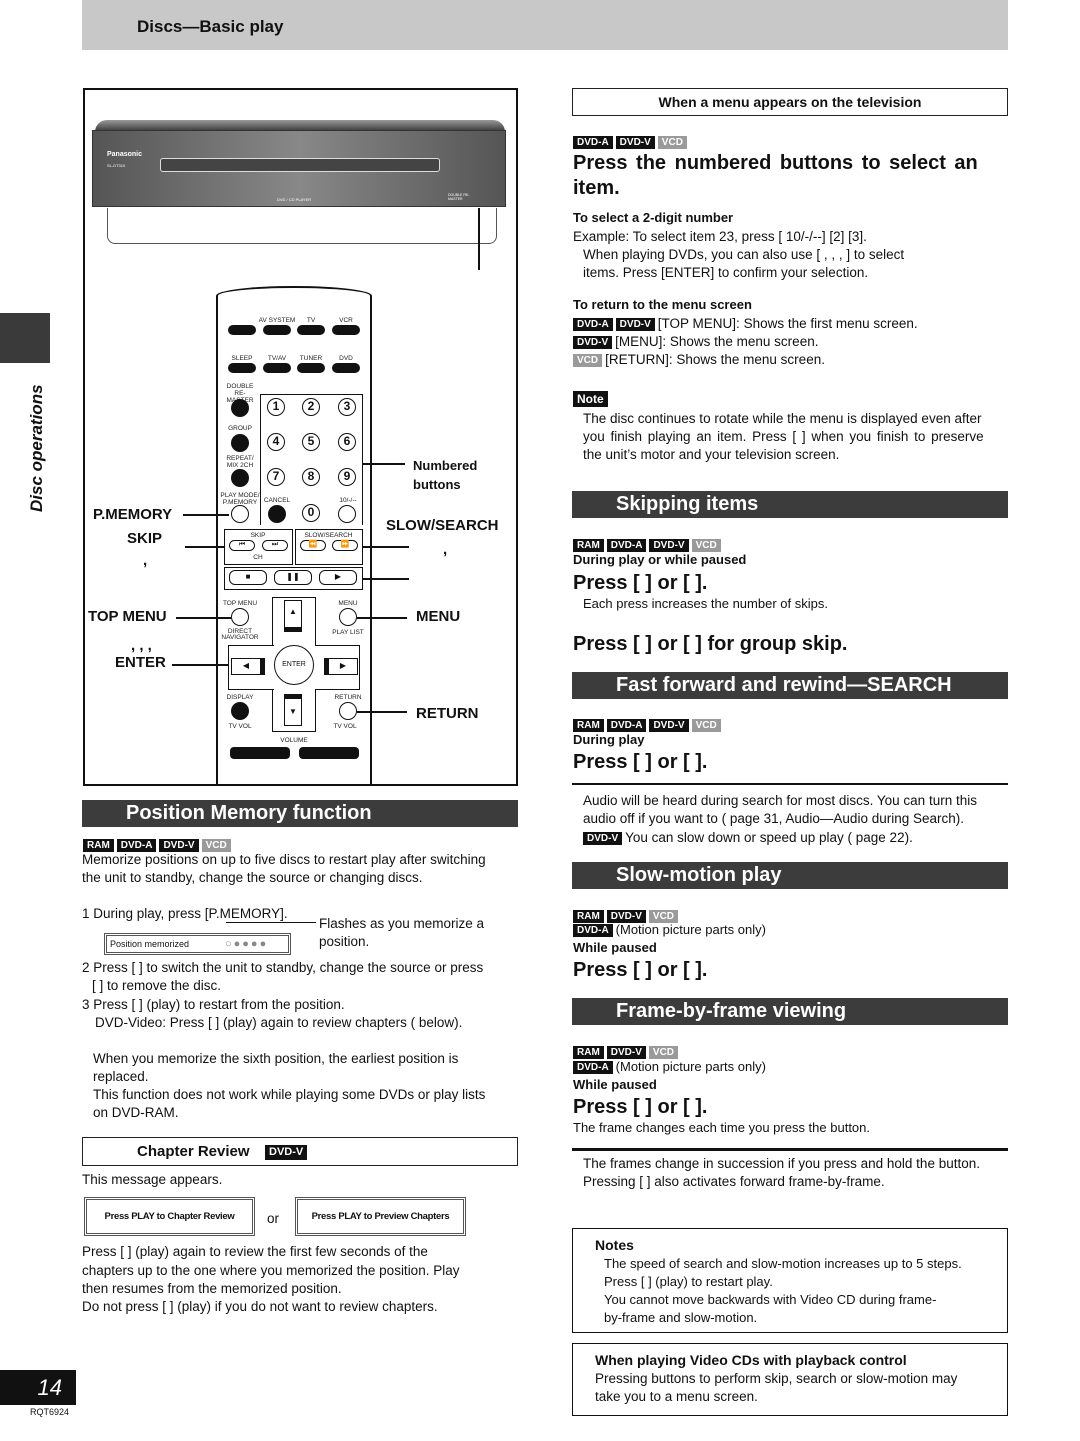 This screenshot has height=1441, width=1080. What do you see at coordinates (240, 711) in the screenshot?
I see `display-button` at bounding box center [240, 711].